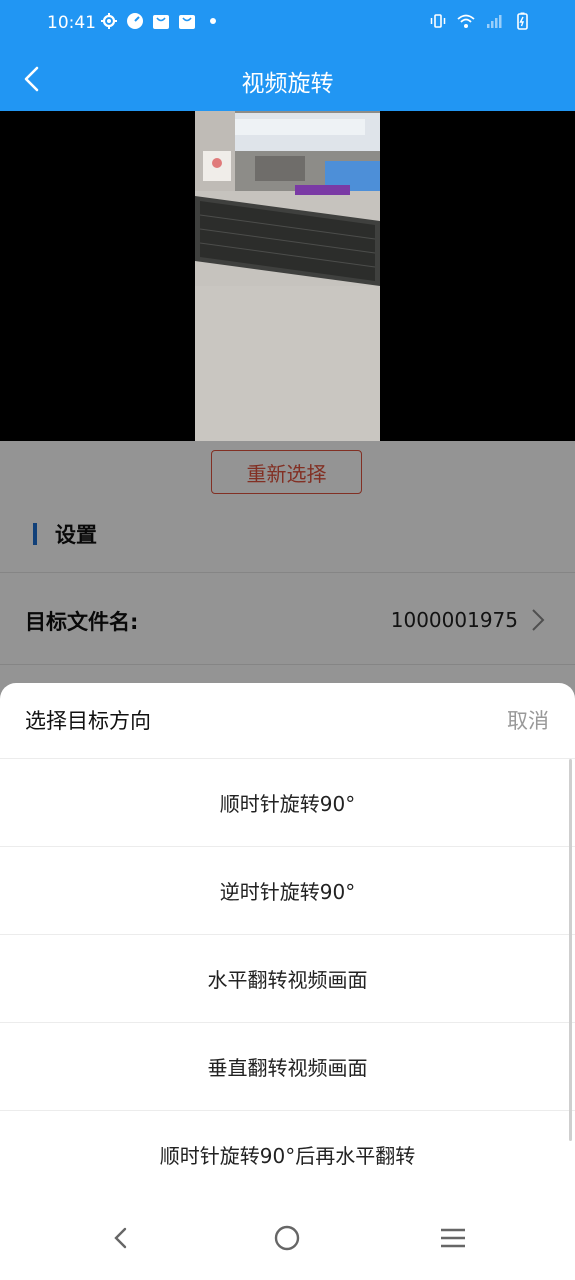 The image size is (575, 1280). I want to click on status-notification-icons, so click(158, 21).